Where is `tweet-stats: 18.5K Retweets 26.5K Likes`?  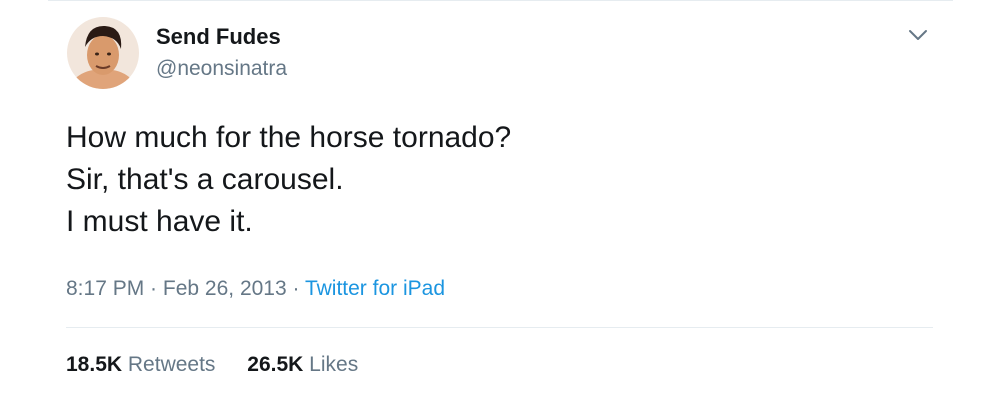 tweet-stats: 18.5K Retweets 26.5K Likes is located at coordinates (225, 365).